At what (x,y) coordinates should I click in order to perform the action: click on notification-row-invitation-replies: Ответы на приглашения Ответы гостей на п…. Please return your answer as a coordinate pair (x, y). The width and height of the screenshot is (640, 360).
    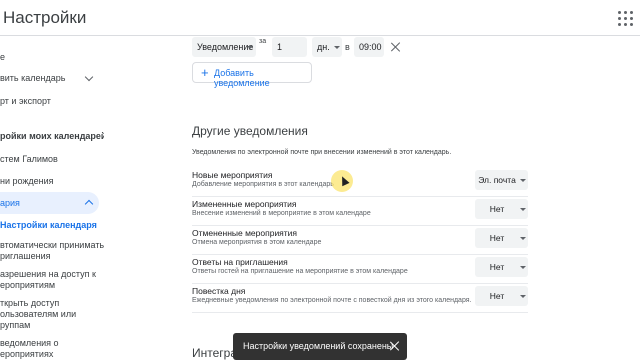
    Looking at the image, I should click on (360, 269).